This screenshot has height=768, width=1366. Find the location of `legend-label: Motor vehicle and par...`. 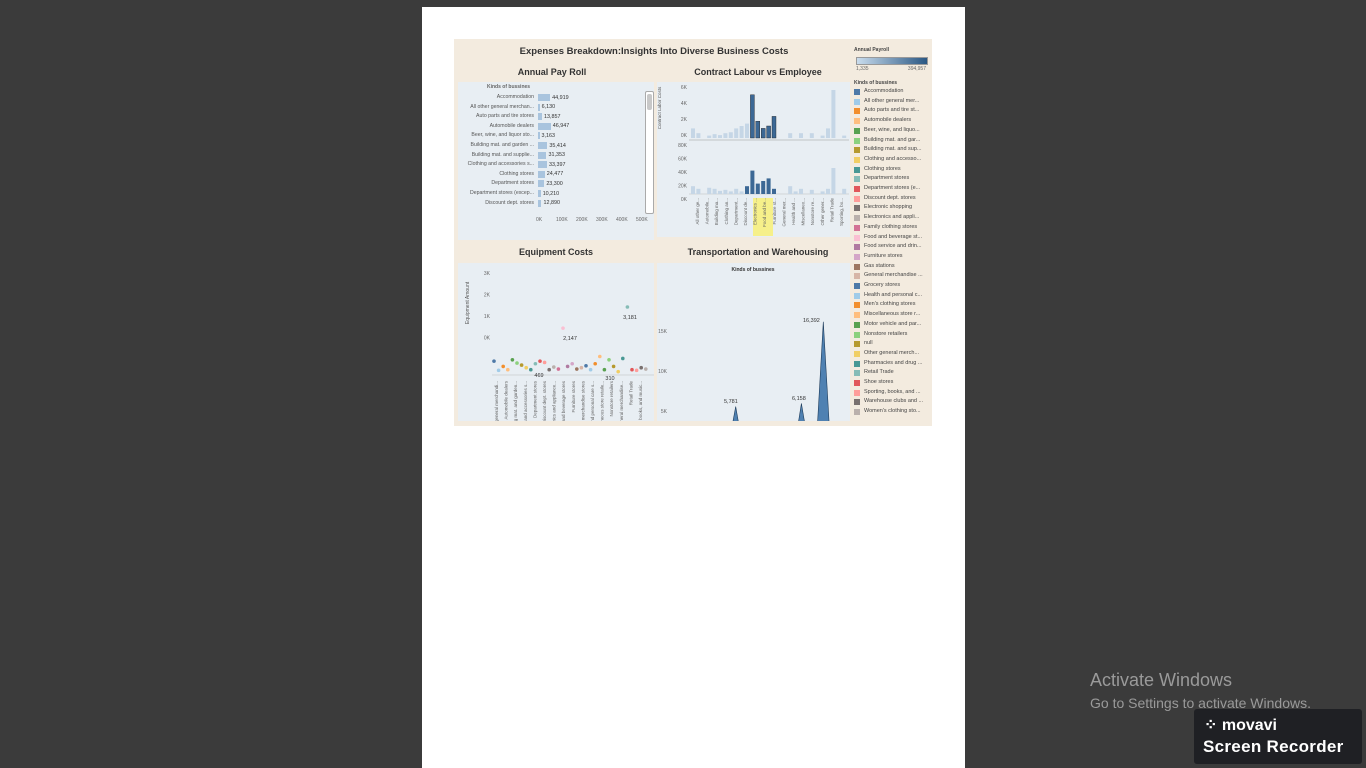

legend-label: Motor vehicle and par... is located at coordinates (893, 323).